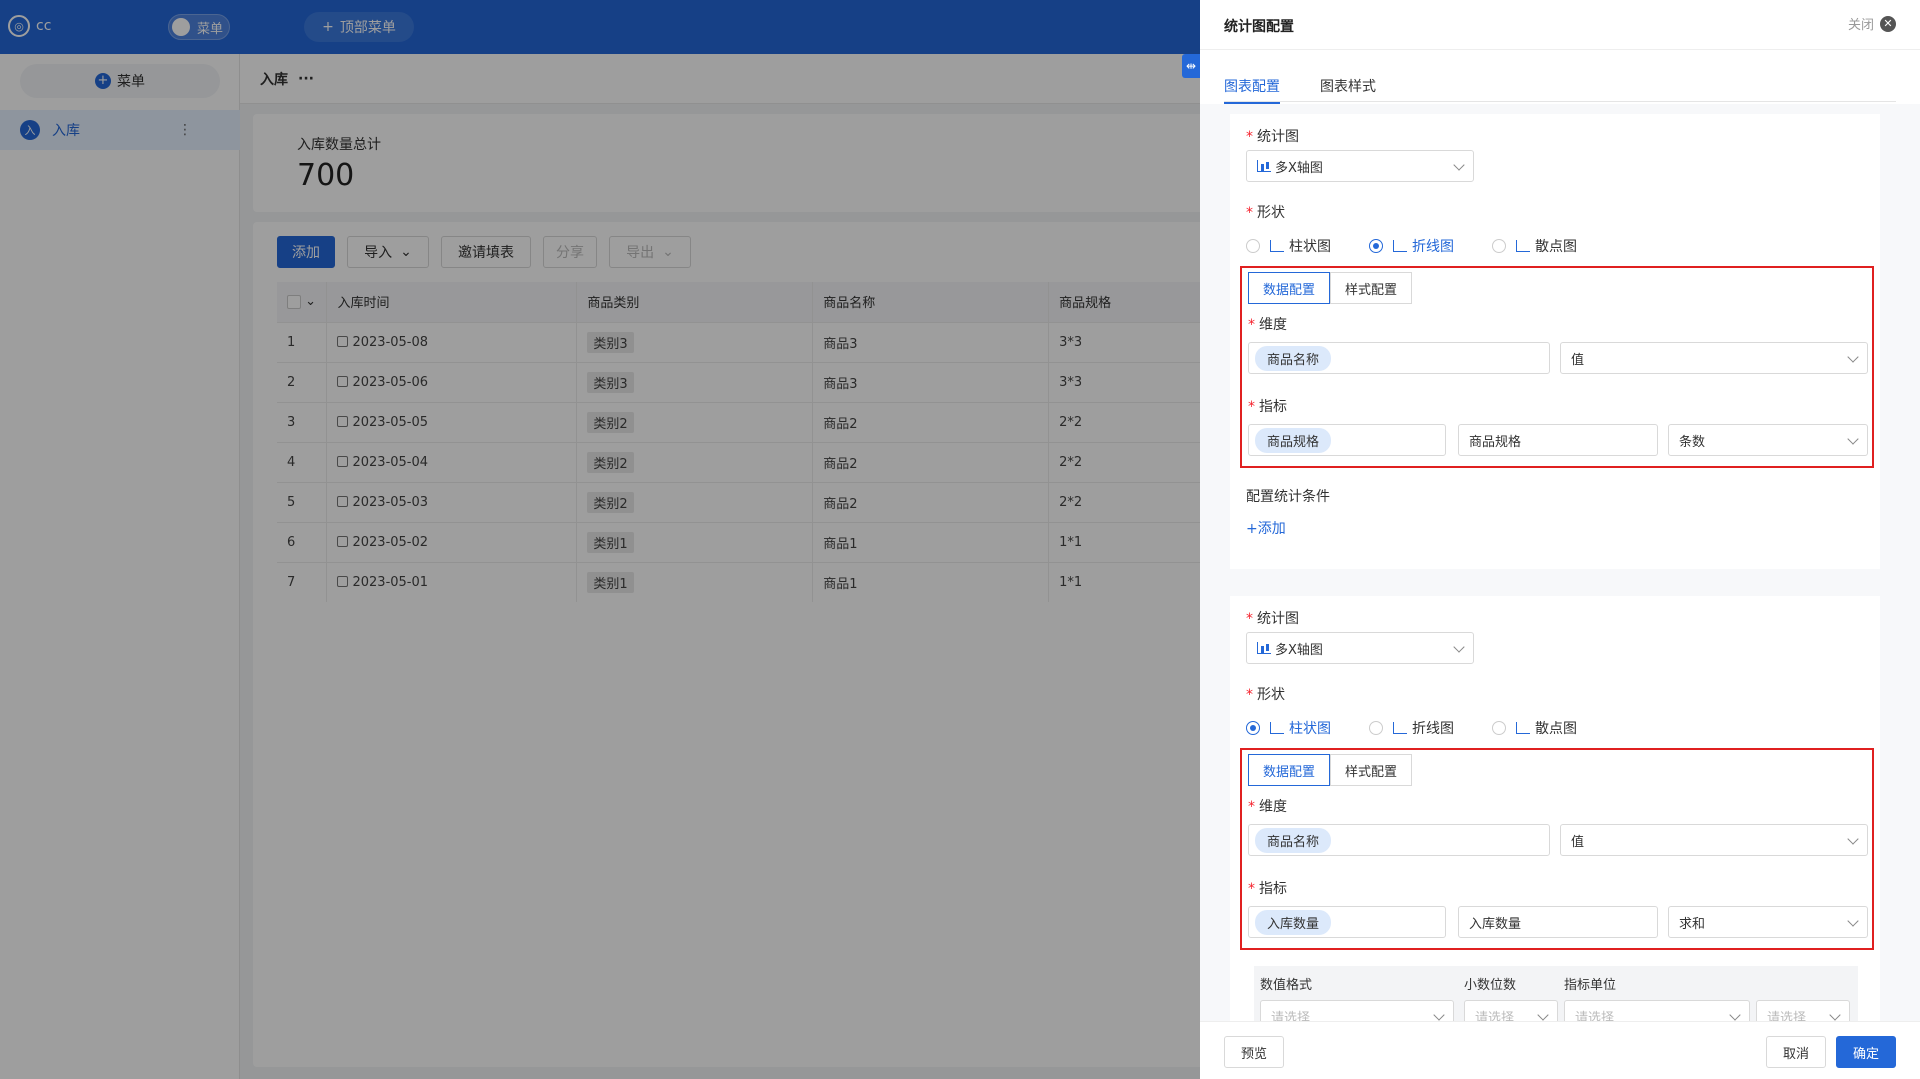 The width and height of the screenshot is (1920, 1079). Describe the element at coordinates (1657, 1010) in the screenshot. I see `unit-select: 请选择` at that location.